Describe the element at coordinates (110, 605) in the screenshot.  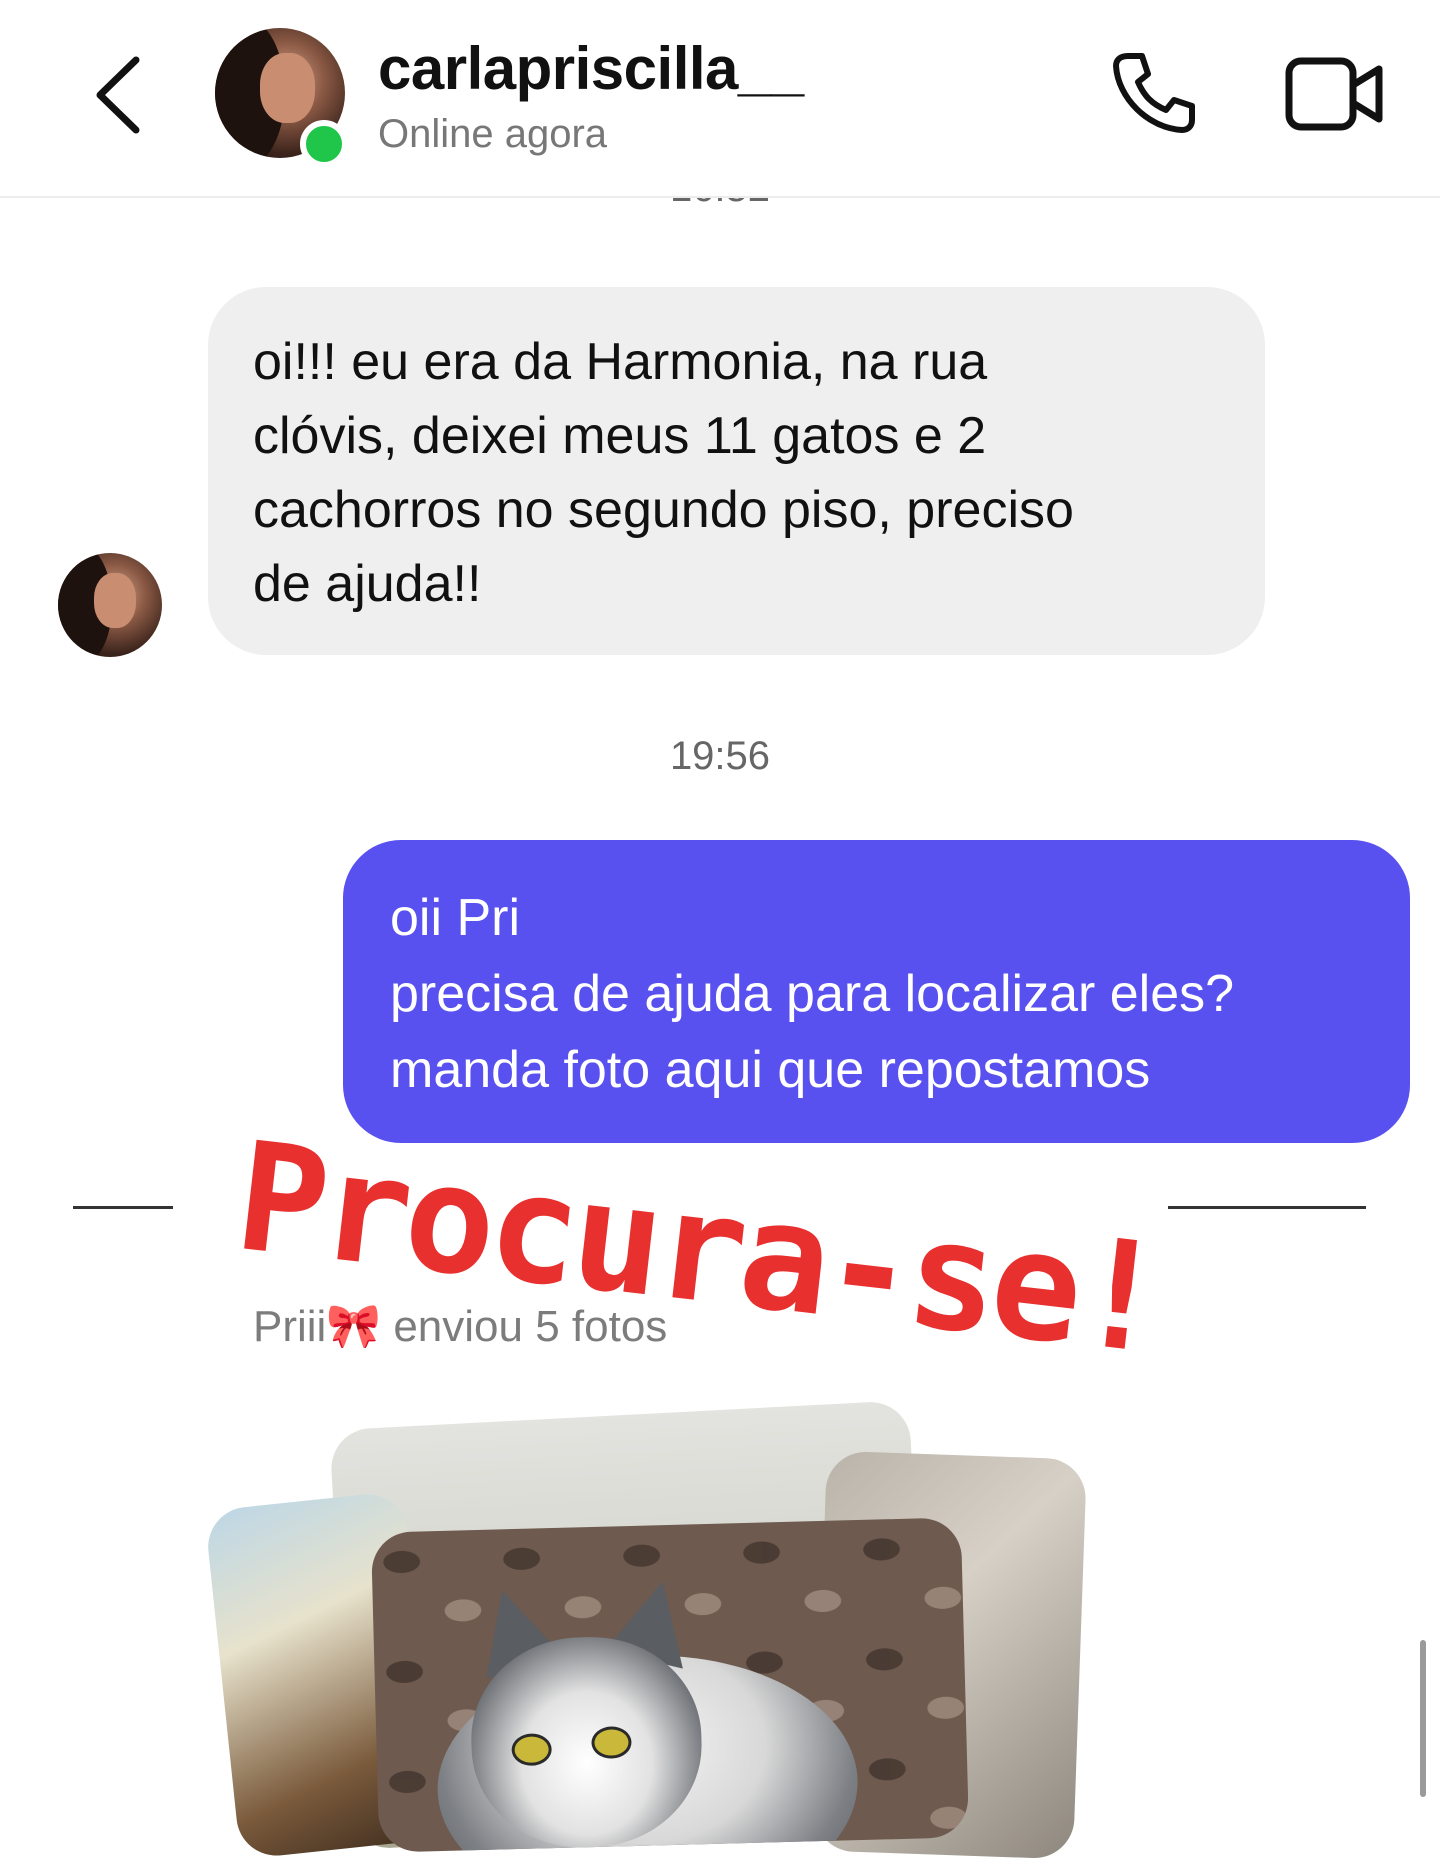
I see `sender-avatar` at that location.